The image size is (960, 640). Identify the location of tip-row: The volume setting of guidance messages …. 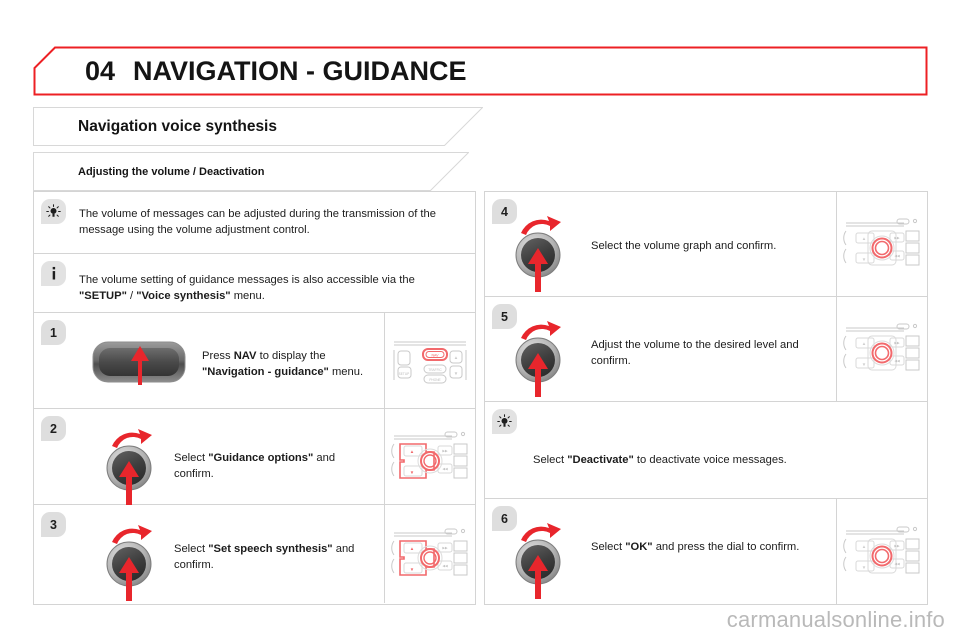
(254, 283).